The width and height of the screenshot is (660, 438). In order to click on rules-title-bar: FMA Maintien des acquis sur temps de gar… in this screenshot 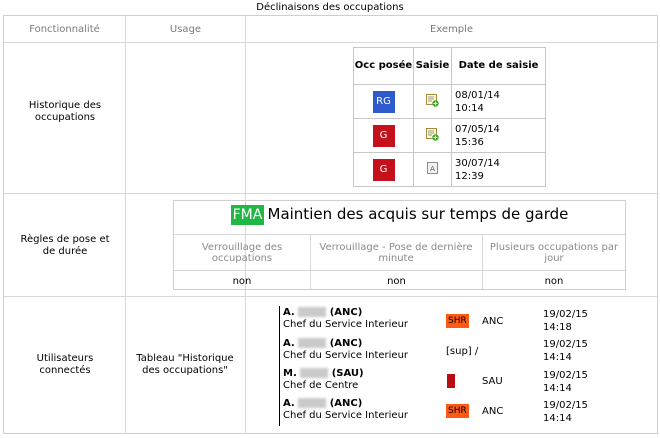, I will do `click(399, 214)`.